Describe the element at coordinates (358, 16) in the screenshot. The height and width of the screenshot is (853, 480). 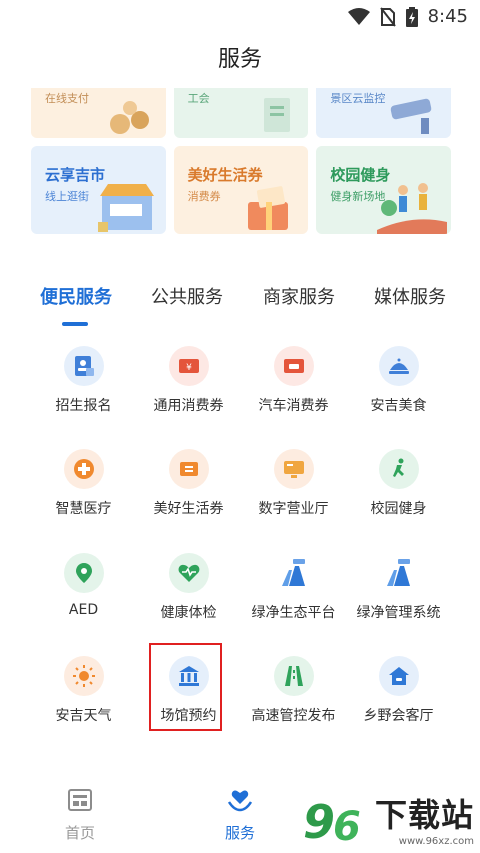
I see `wifi-icon` at that location.